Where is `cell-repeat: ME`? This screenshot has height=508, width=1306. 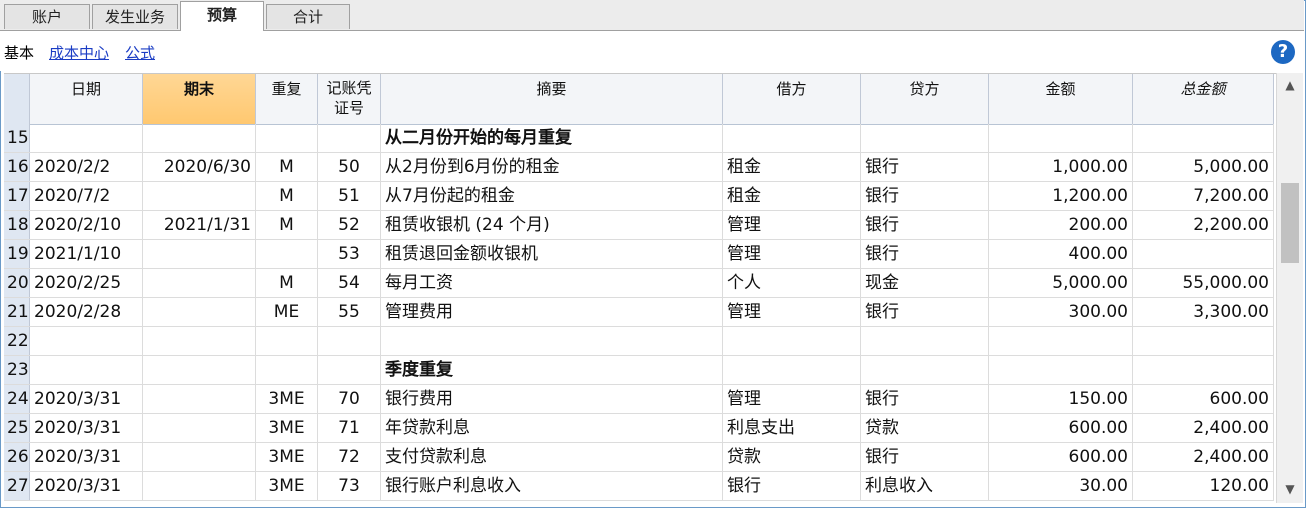 cell-repeat: ME is located at coordinates (287, 312).